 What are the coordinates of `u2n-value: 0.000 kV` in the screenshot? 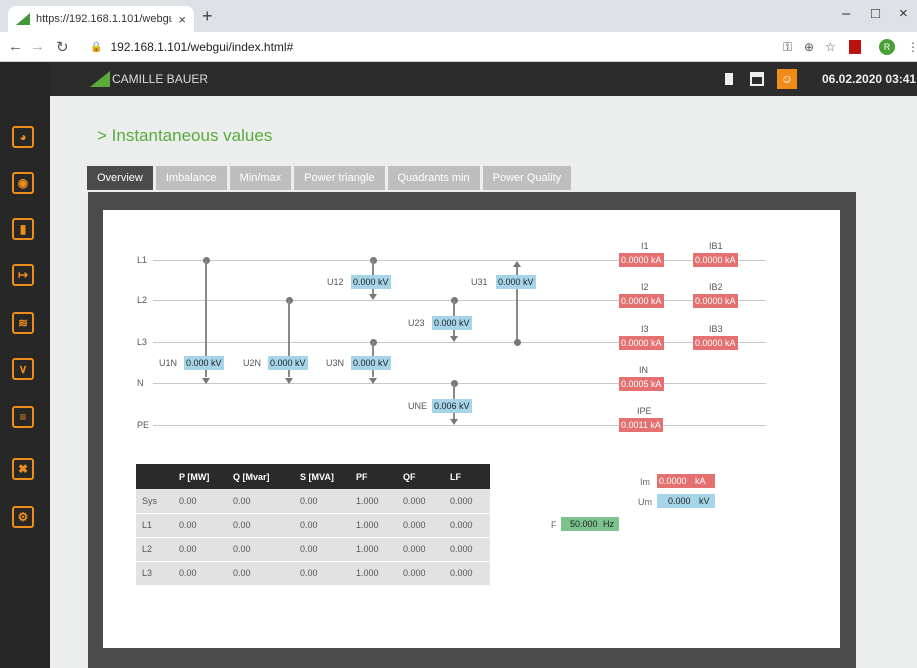 It's located at (288, 363).